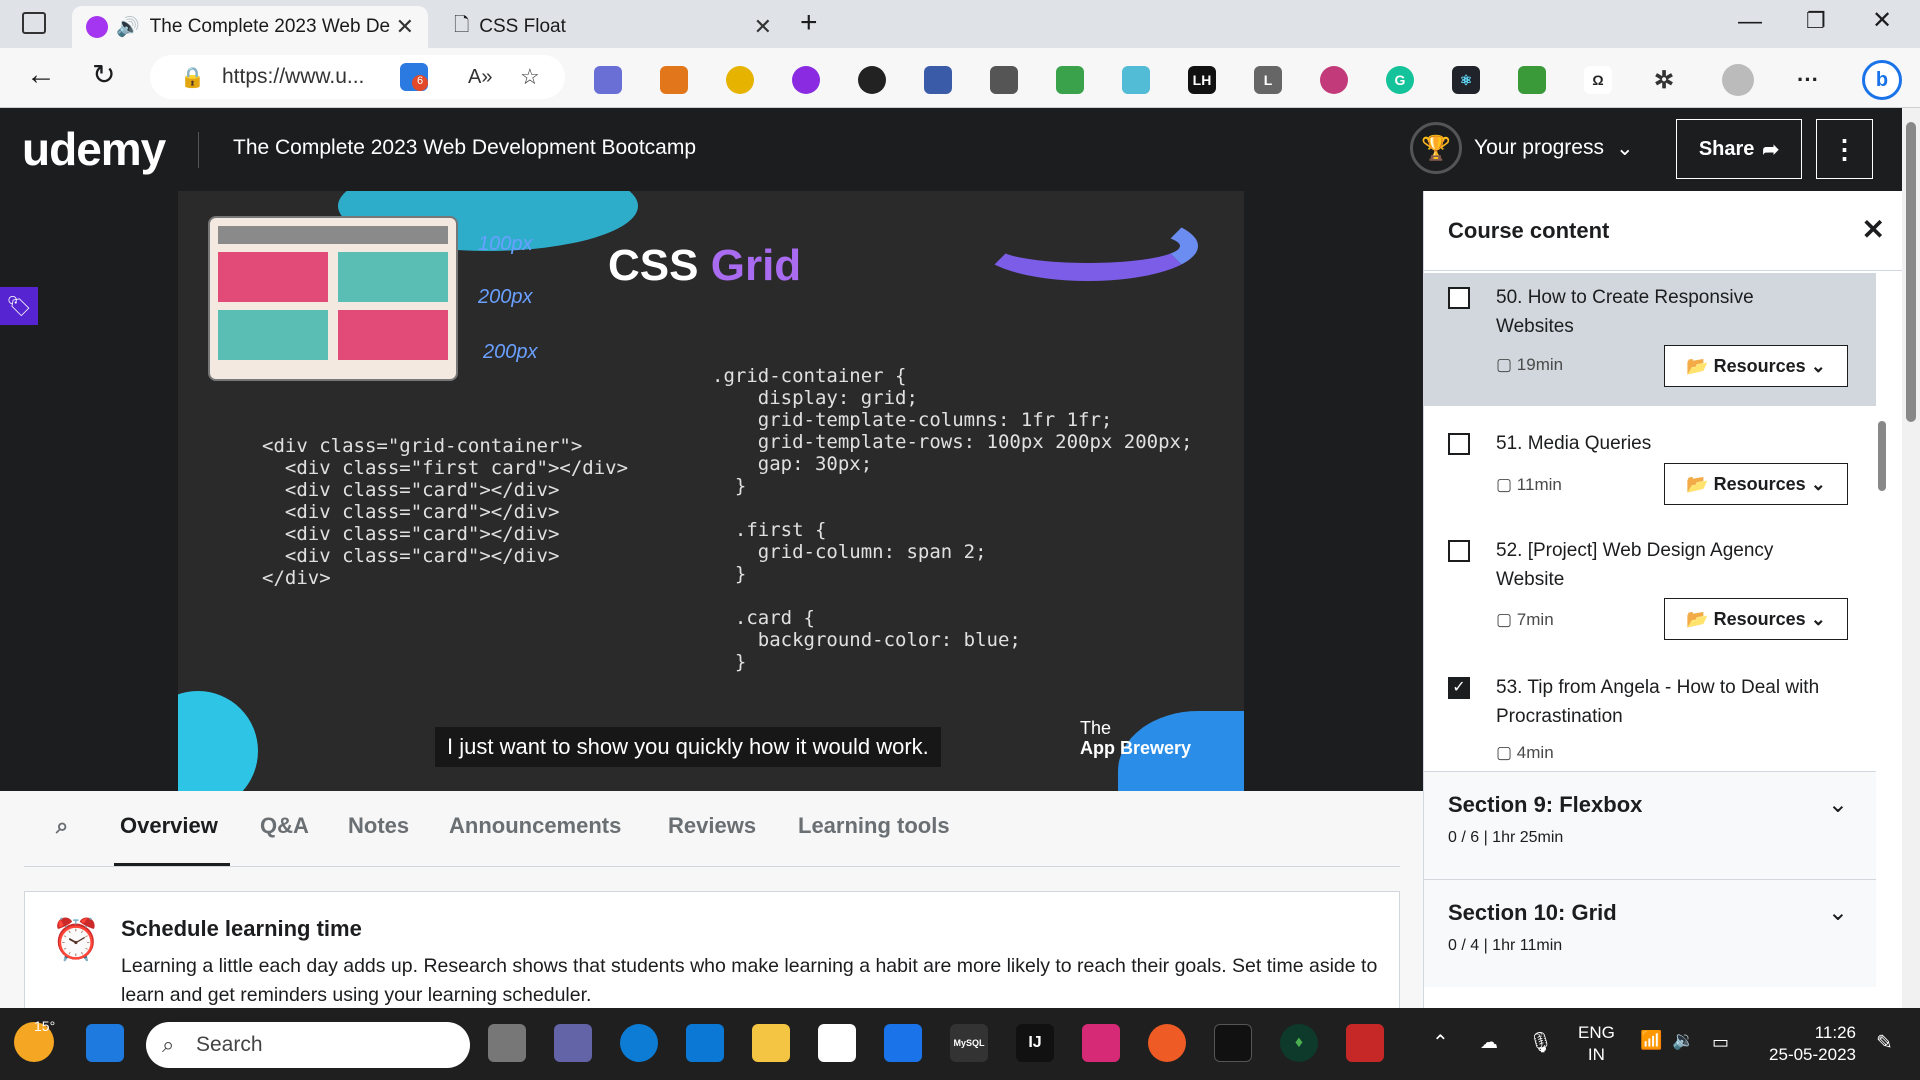 The image size is (1920, 1080). Describe the element at coordinates (874, 826) in the screenshot. I see `tab-learning-tools: Learning tools` at that location.